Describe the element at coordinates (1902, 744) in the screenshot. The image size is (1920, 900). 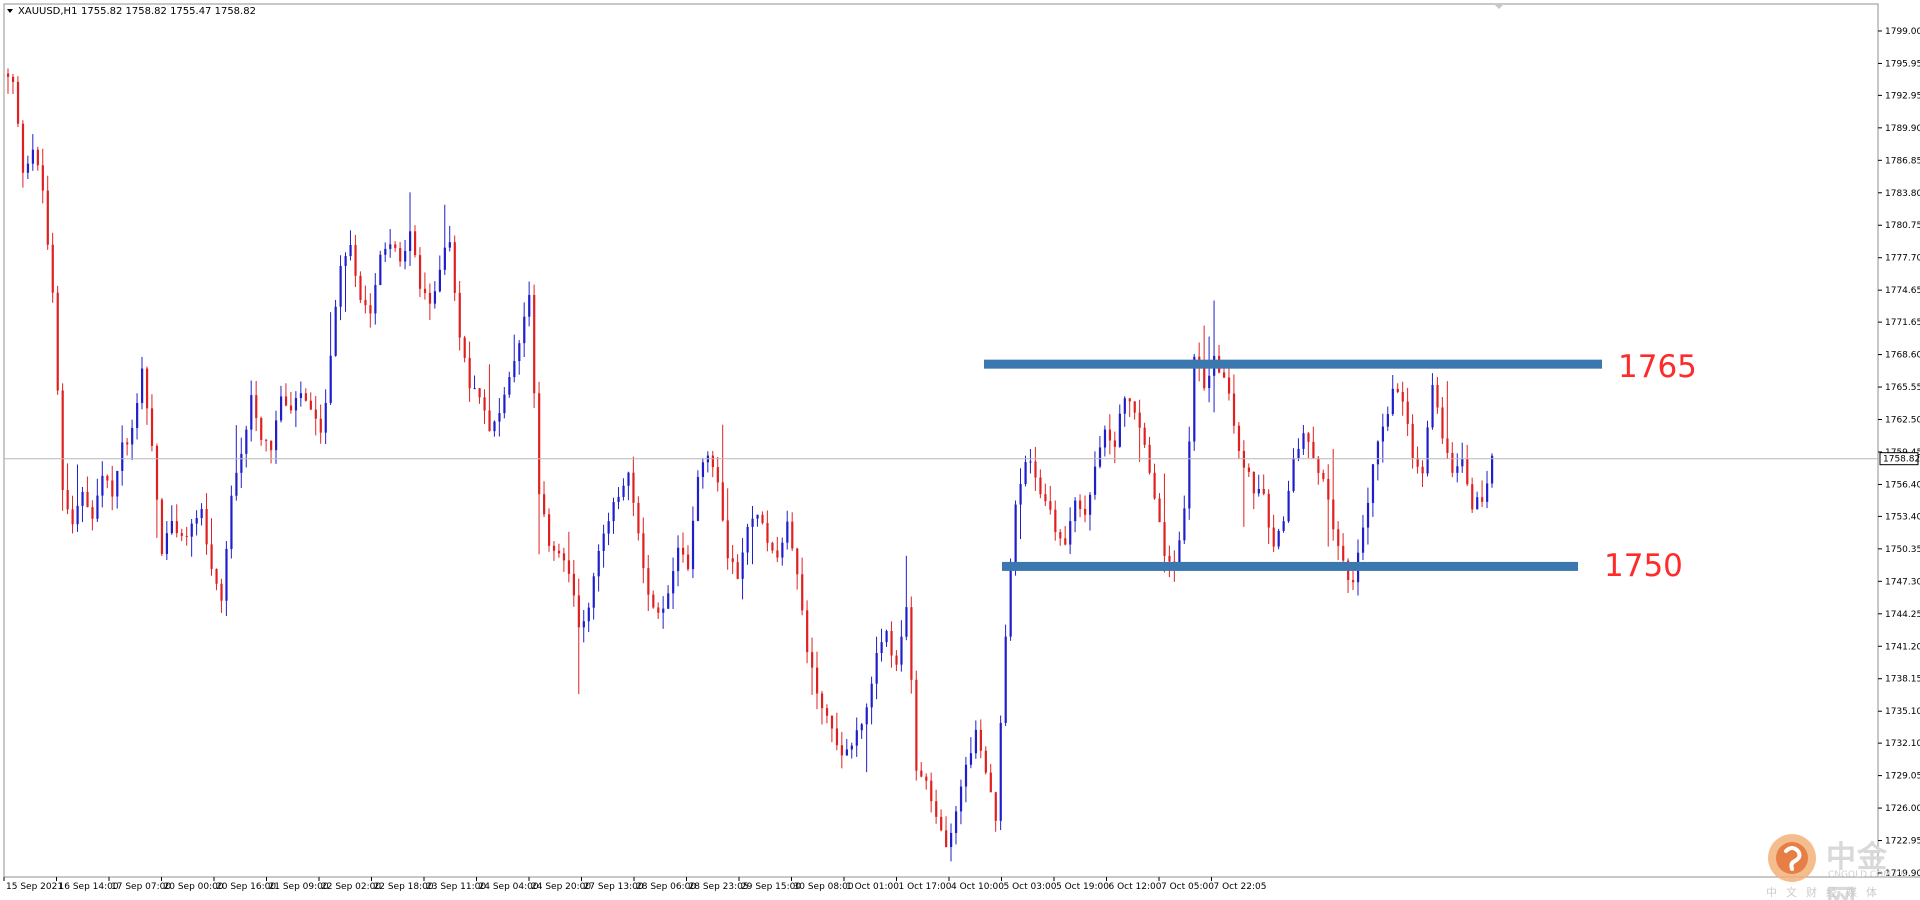
I see `price-axis-label: 1732.10` at that location.